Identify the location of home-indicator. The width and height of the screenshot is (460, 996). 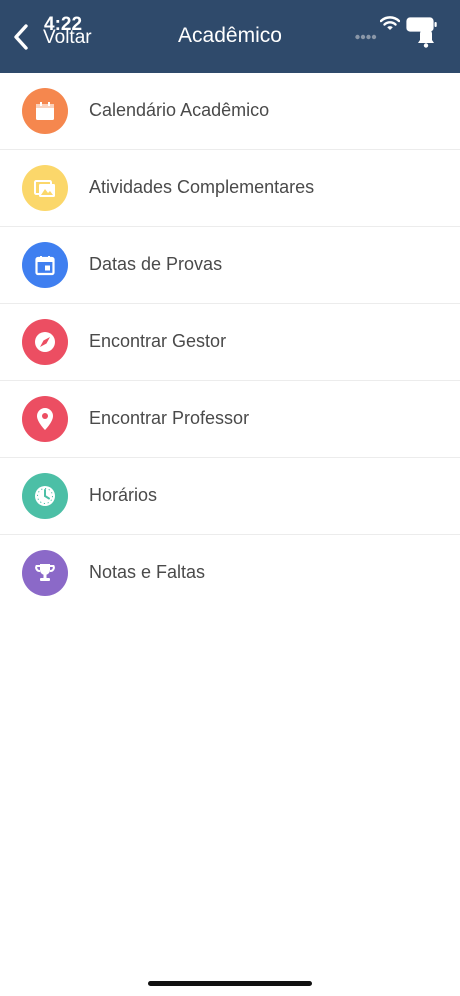
(230, 983).